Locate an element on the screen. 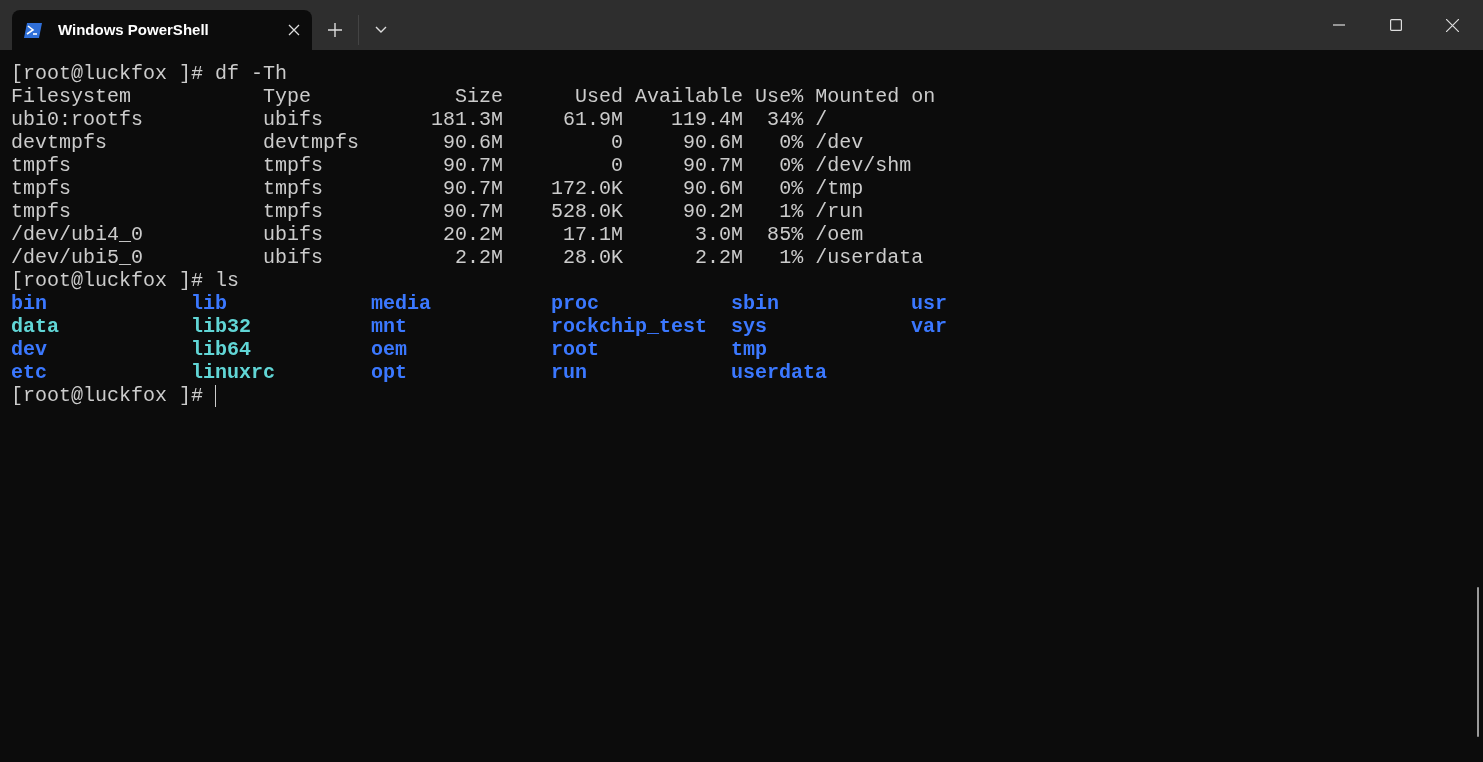 This screenshot has width=1483, height=762. close-window-icon is located at coordinates (1452, 25).